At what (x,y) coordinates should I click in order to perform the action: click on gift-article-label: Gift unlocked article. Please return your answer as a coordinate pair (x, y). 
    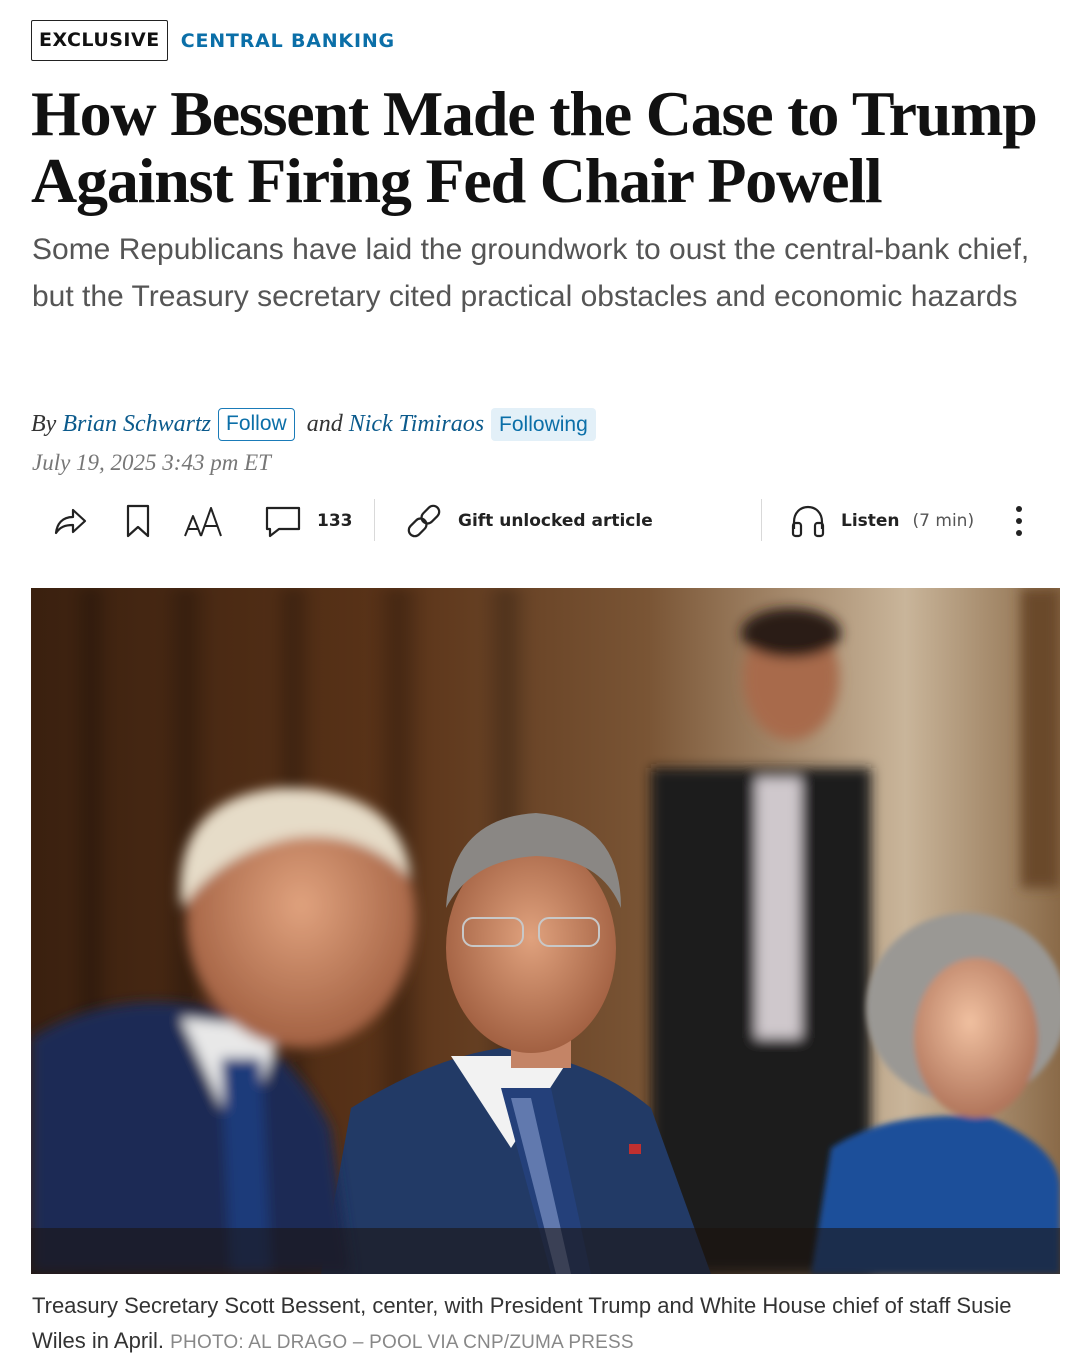
    Looking at the image, I should click on (555, 521).